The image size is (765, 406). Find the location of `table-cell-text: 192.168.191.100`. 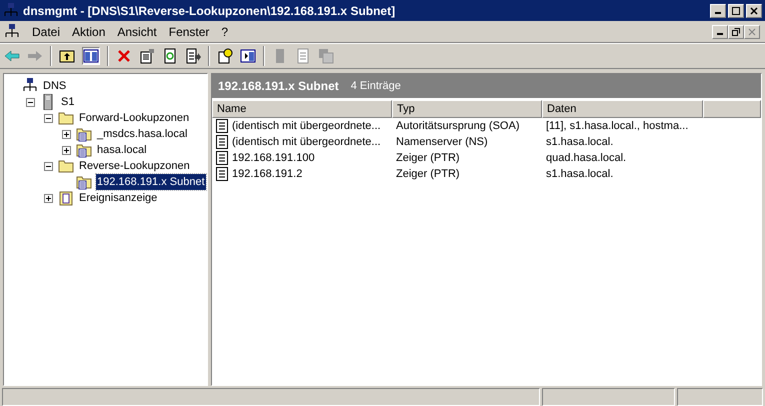

table-cell-text: 192.168.191.100 is located at coordinates (273, 158).